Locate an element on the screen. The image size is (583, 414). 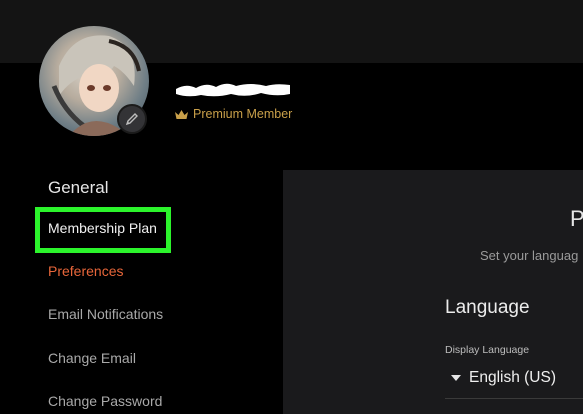
username-redacted is located at coordinates (233, 90).